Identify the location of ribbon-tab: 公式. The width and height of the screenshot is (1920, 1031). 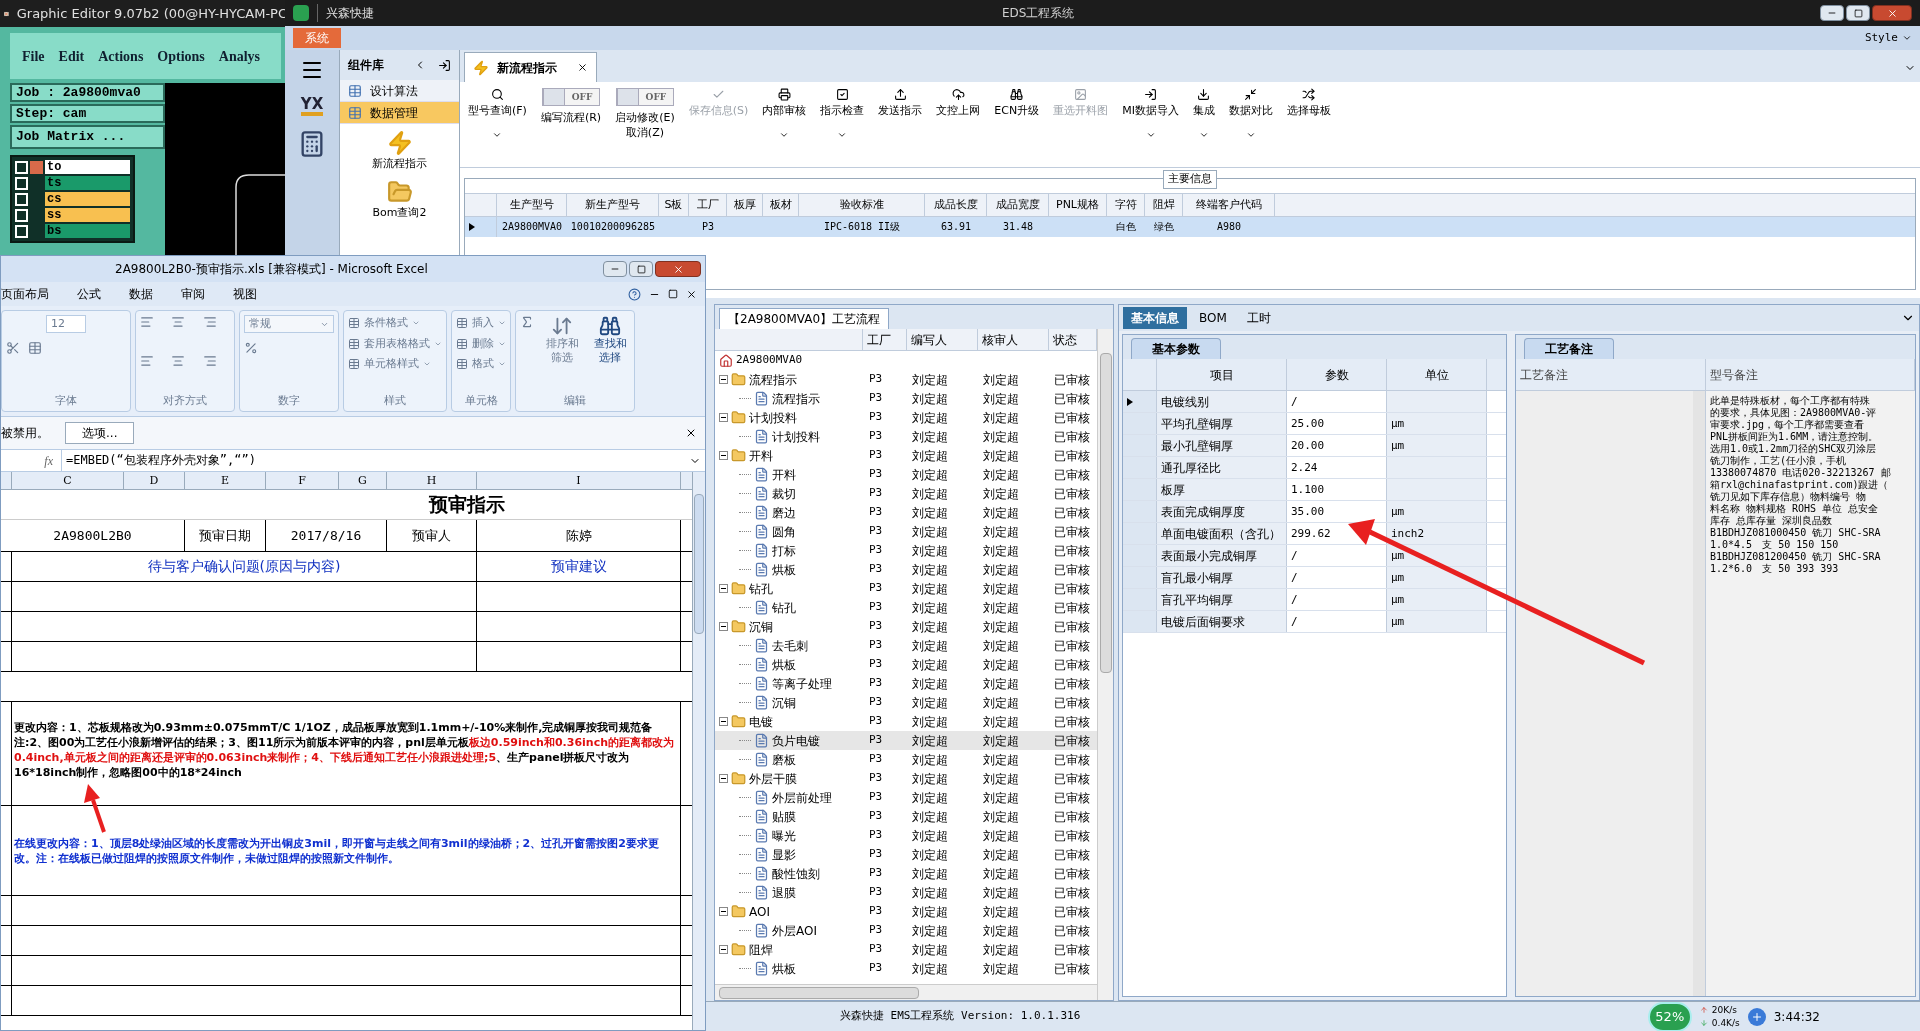
(89, 294).